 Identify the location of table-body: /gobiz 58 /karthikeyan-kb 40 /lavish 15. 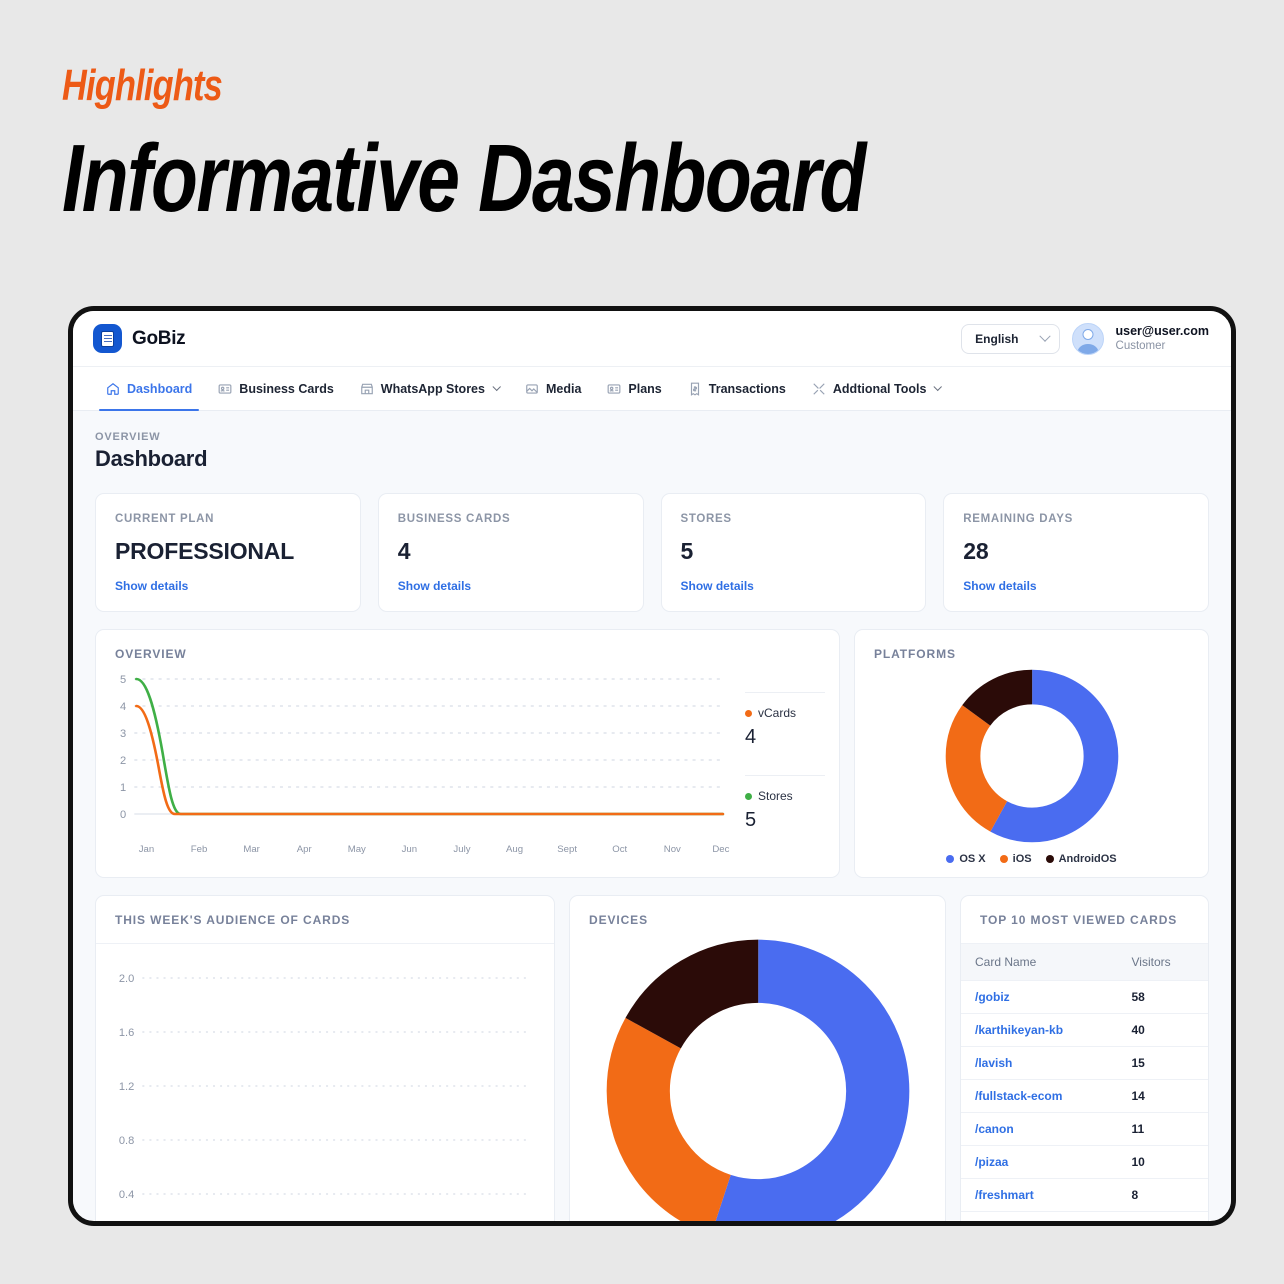
(1084, 1096).